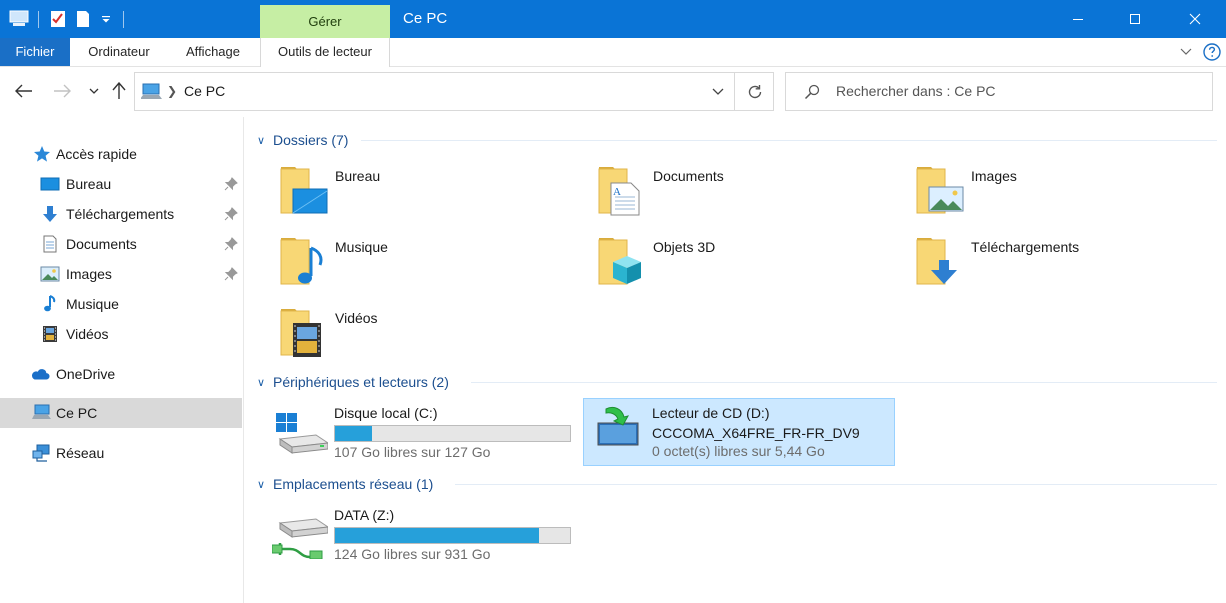 This screenshot has height=603, width=1226. What do you see at coordinates (1212, 52) in the screenshot?
I see `help-icon` at bounding box center [1212, 52].